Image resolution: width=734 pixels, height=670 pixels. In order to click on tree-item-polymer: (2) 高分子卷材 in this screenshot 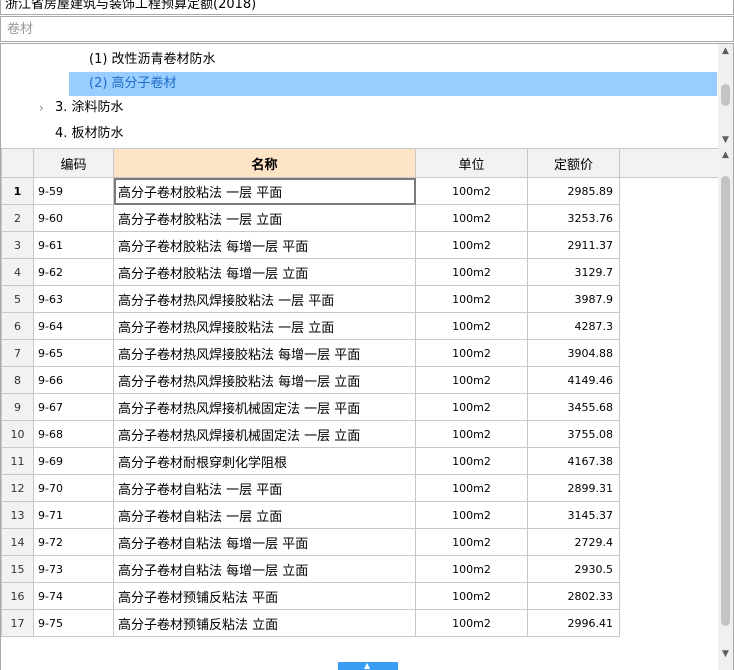, I will do `click(393, 84)`.